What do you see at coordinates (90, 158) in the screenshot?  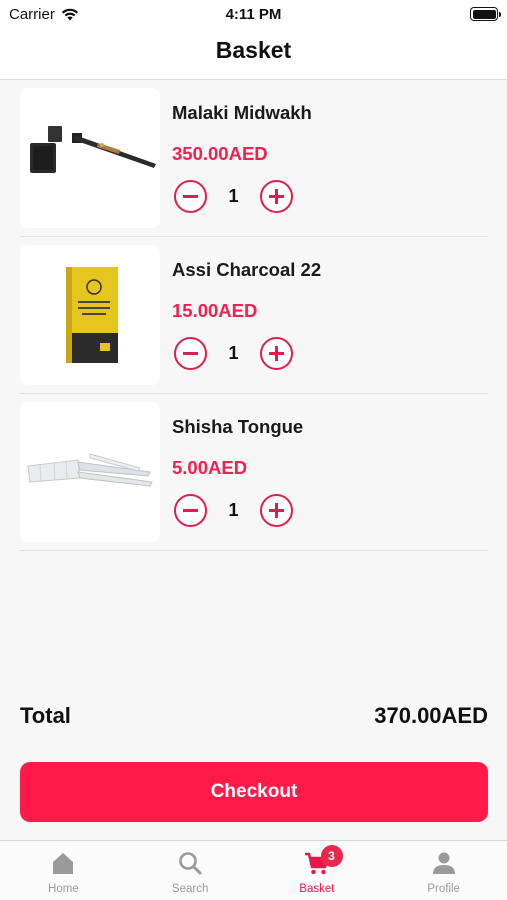 I see `midwakh-pipe-image` at bounding box center [90, 158].